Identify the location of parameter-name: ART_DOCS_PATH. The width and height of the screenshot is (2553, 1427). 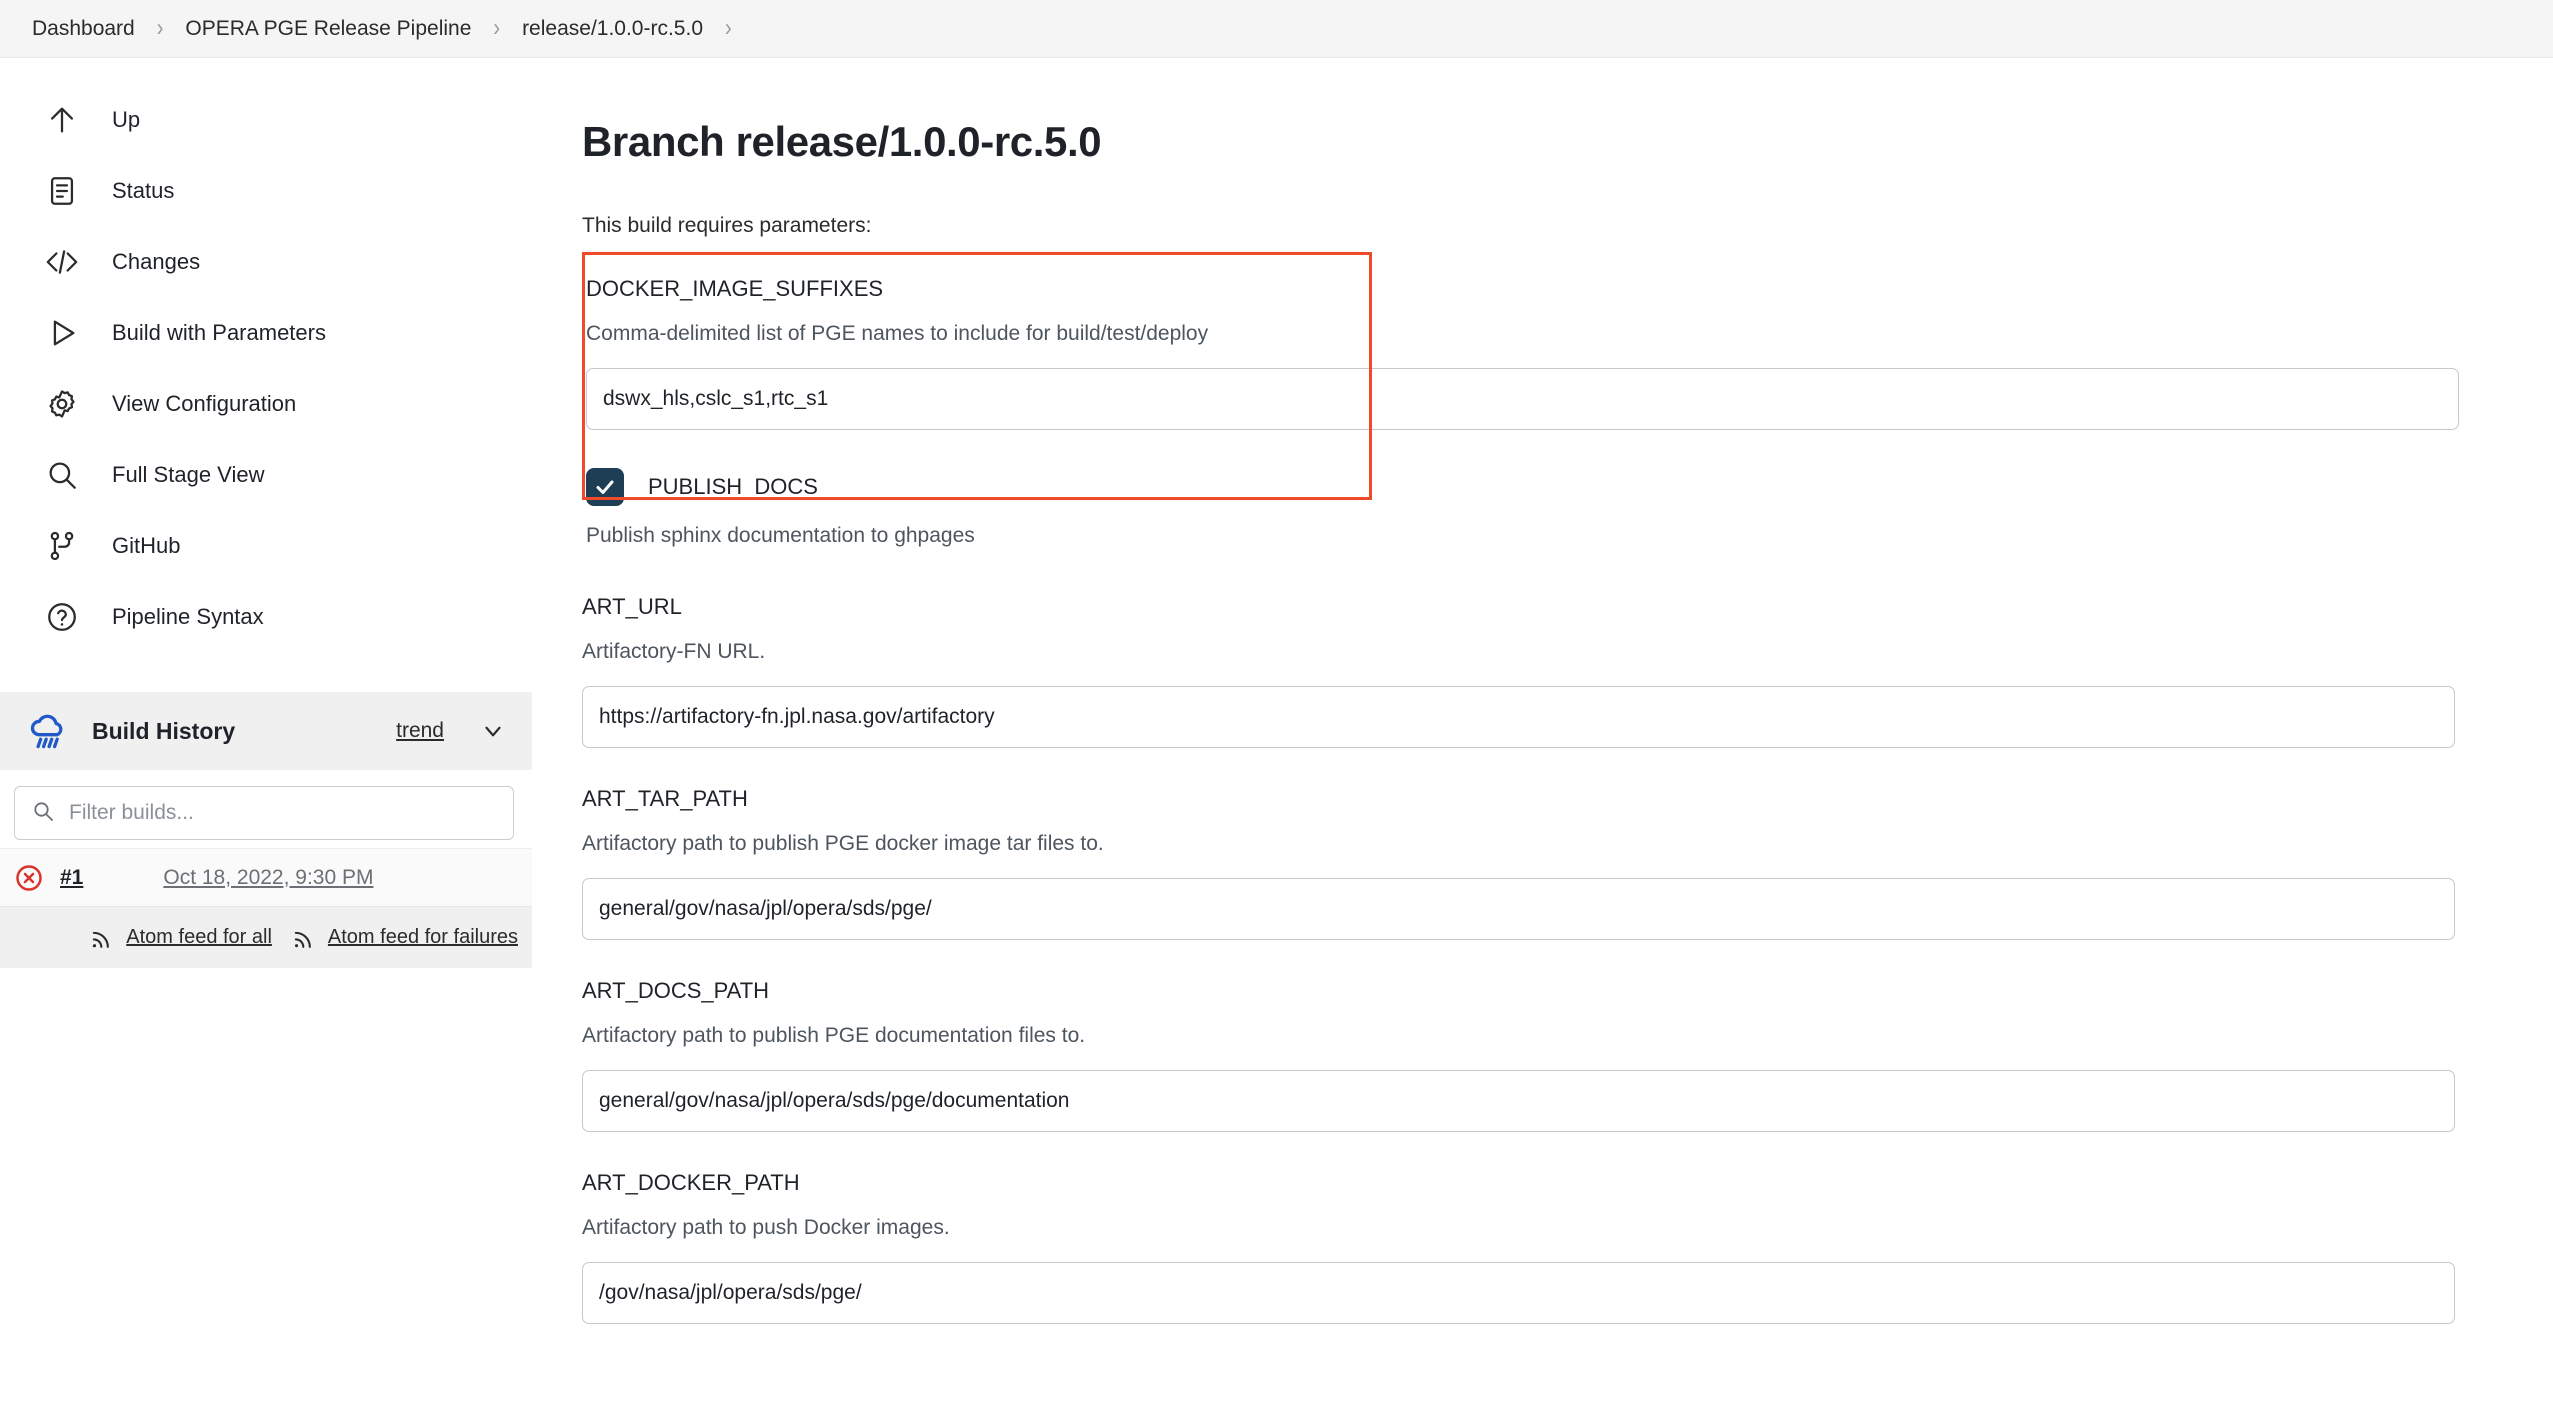
(676, 990).